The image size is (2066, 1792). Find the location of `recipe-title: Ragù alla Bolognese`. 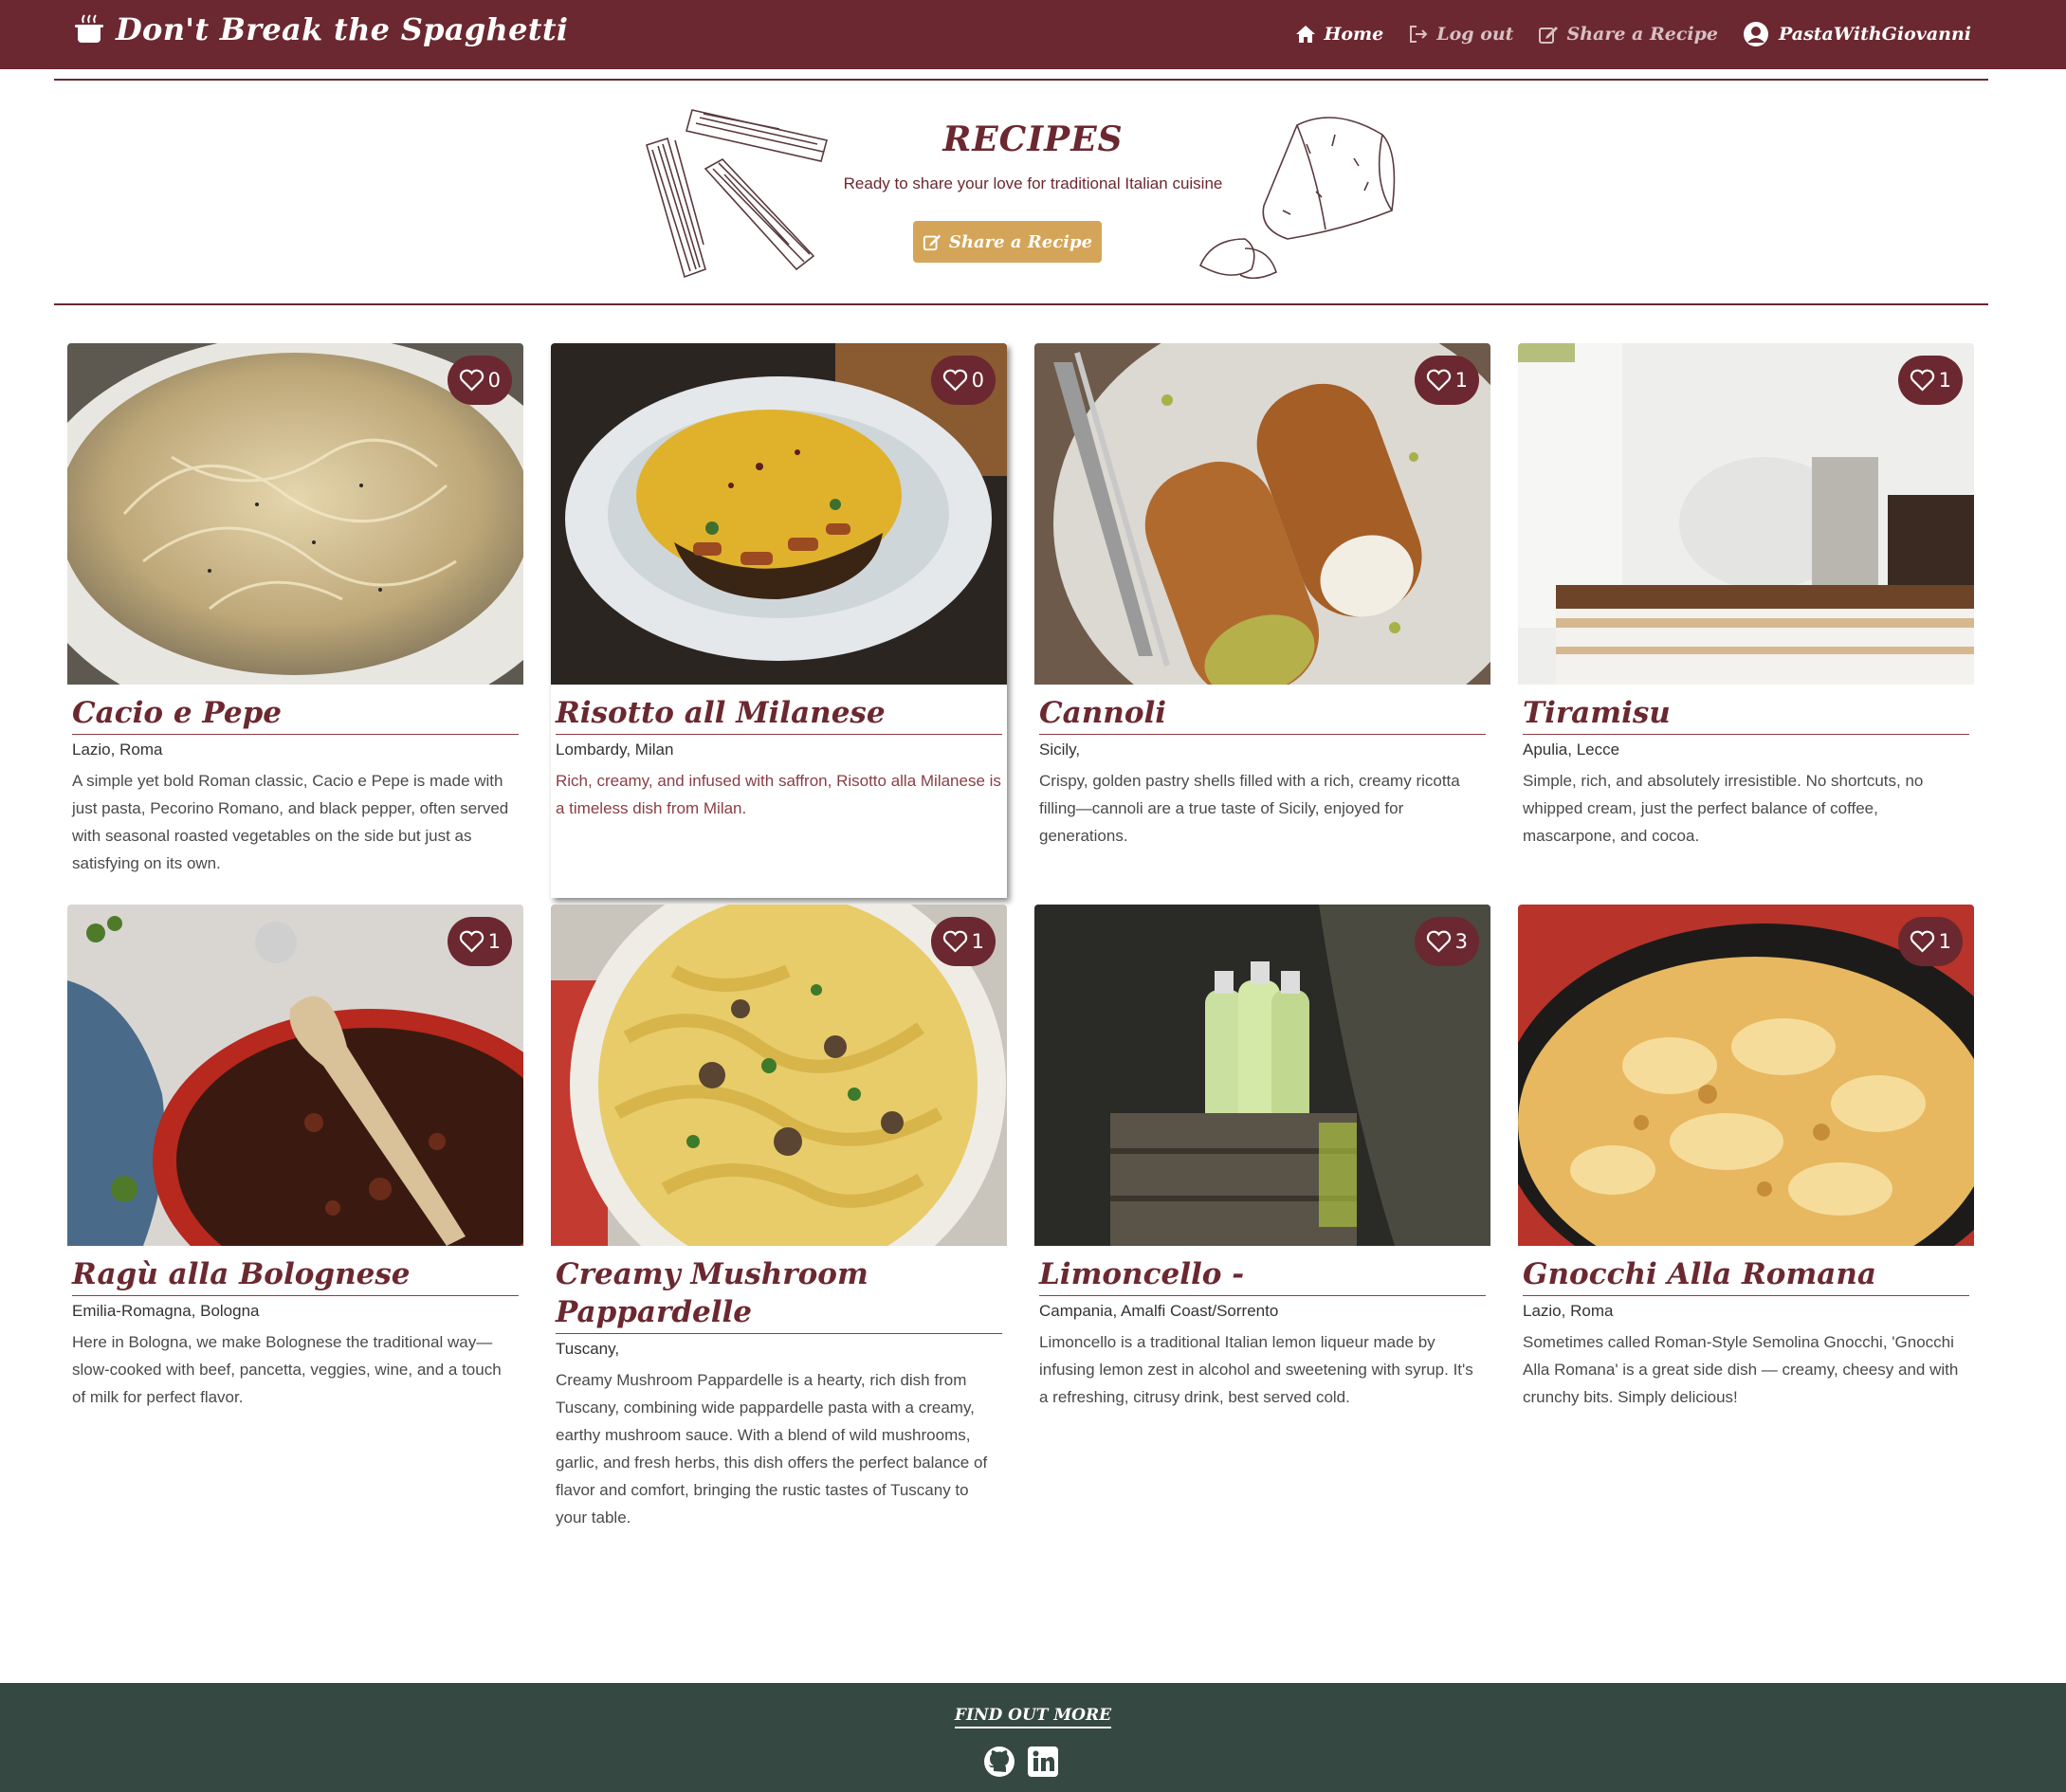

recipe-title: Ragù alla Bolognese is located at coordinates (295, 1275).